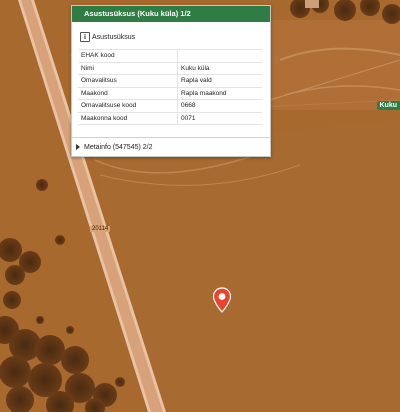  Describe the element at coordinates (78, 147) in the screenshot. I see `expand-triangle-icon` at that location.